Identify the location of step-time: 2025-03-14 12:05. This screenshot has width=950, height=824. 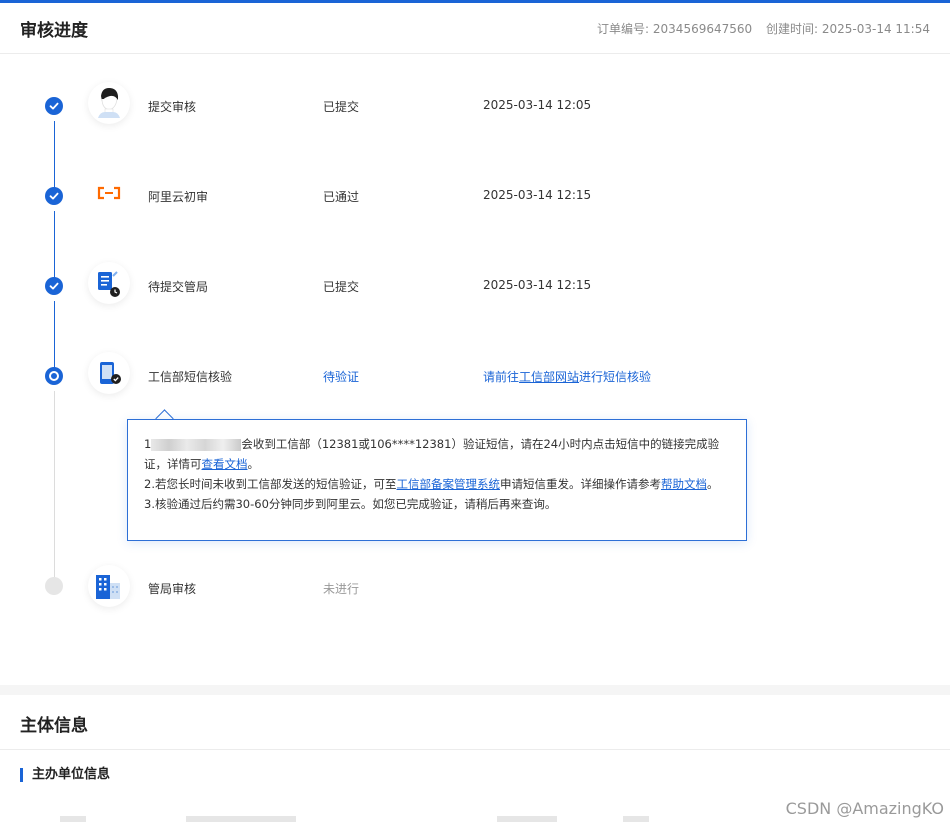
(537, 105).